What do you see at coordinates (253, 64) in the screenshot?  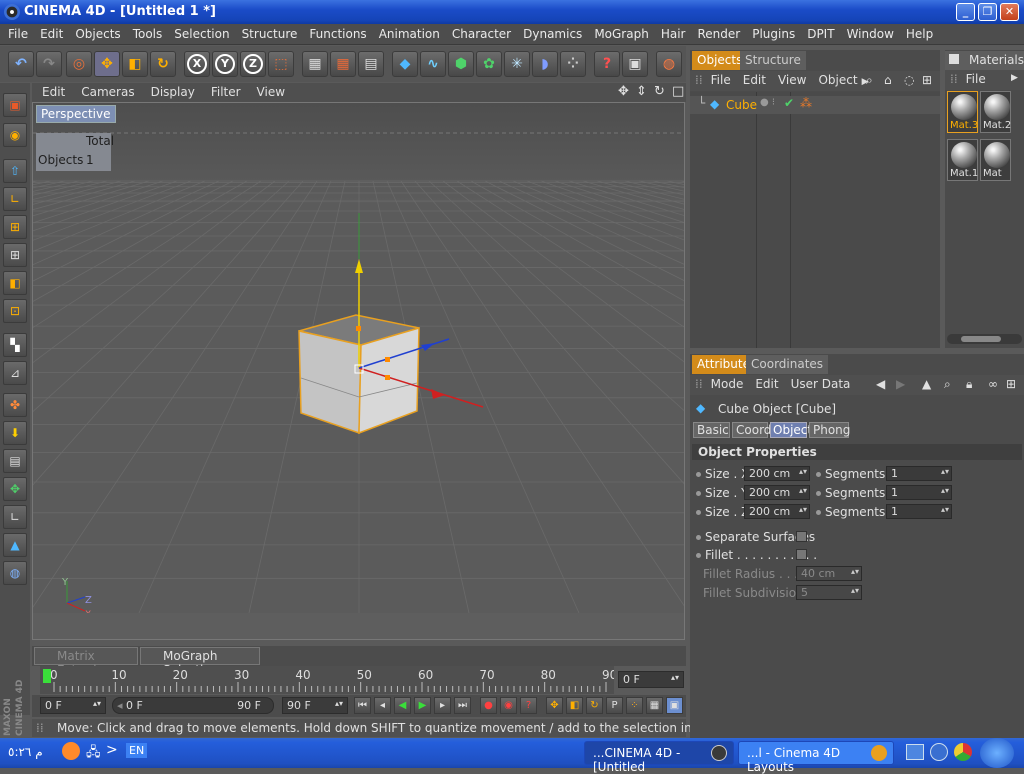 I see `z-axis-icon: Z` at bounding box center [253, 64].